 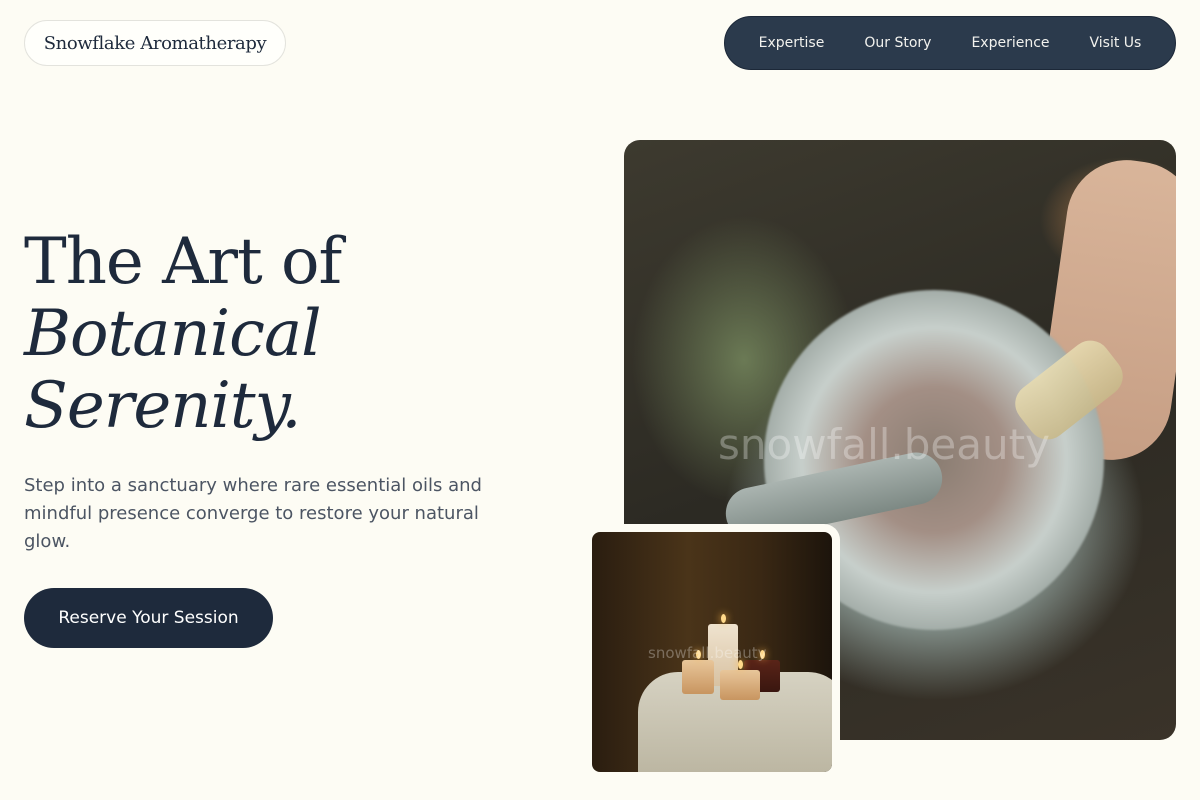 I want to click on headline-line-3: Serenity., so click(x=163, y=406).